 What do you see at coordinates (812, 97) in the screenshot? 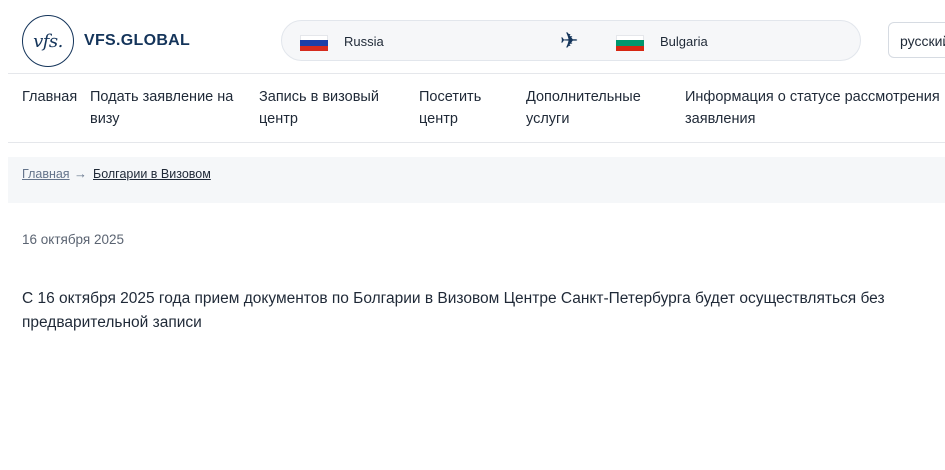
I see `nav-status-line1: Информация о статусе рассмотрения в` at bounding box center [812, 97].